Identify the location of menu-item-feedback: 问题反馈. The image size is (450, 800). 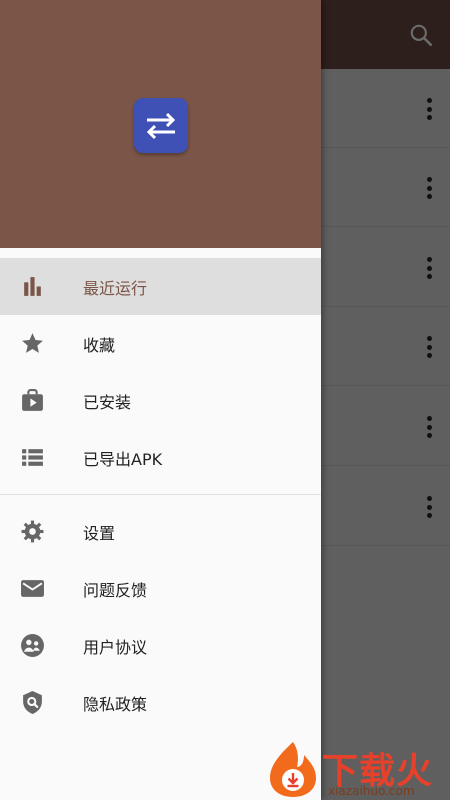
(160, 588).